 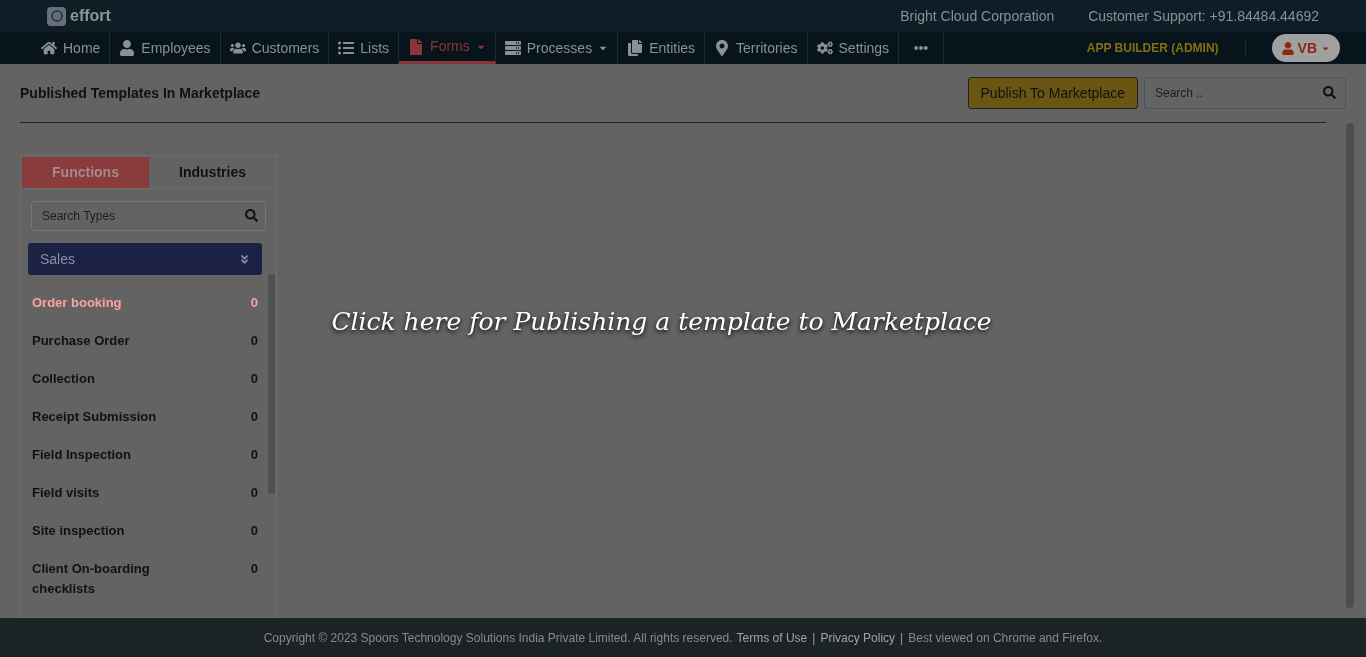 What do you see at coordinates (1305, 48) in the screenshot?
I see `user-menu: VB` at bounding box center [1305, 48].